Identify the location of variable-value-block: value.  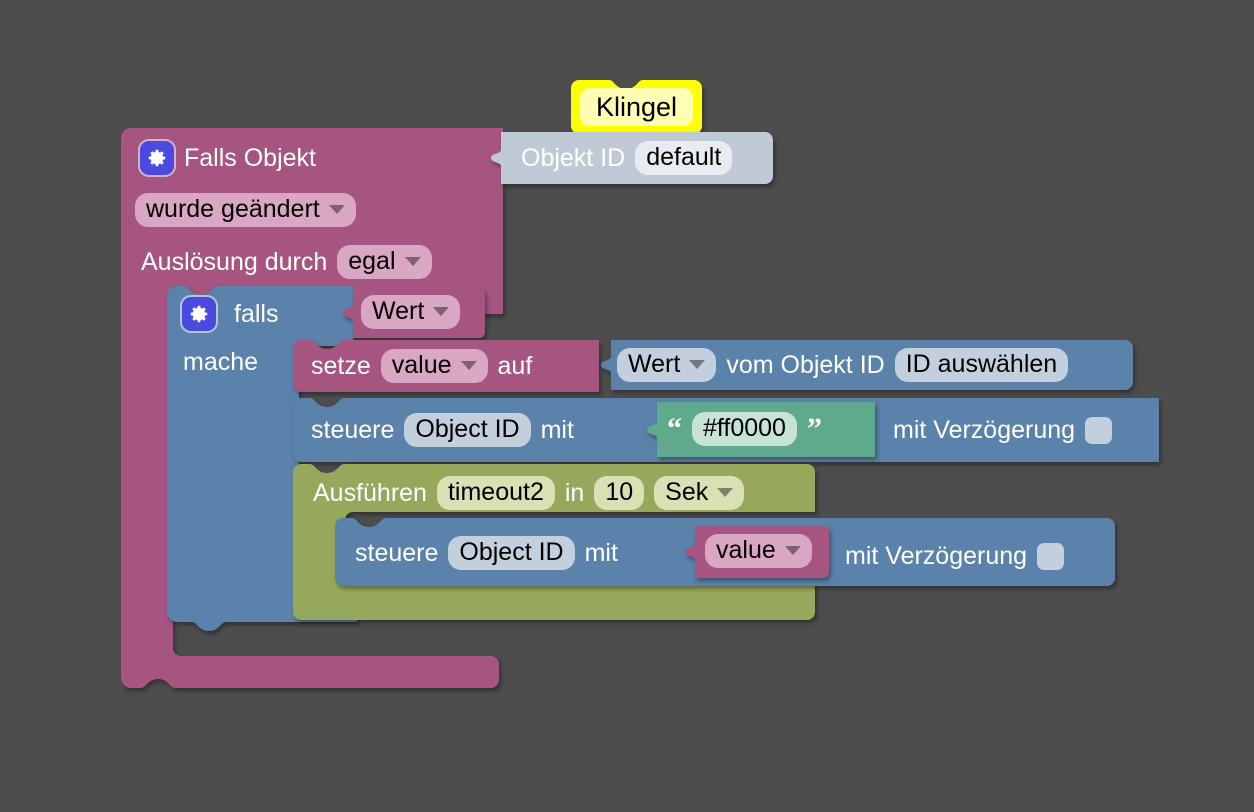
(756, 552).